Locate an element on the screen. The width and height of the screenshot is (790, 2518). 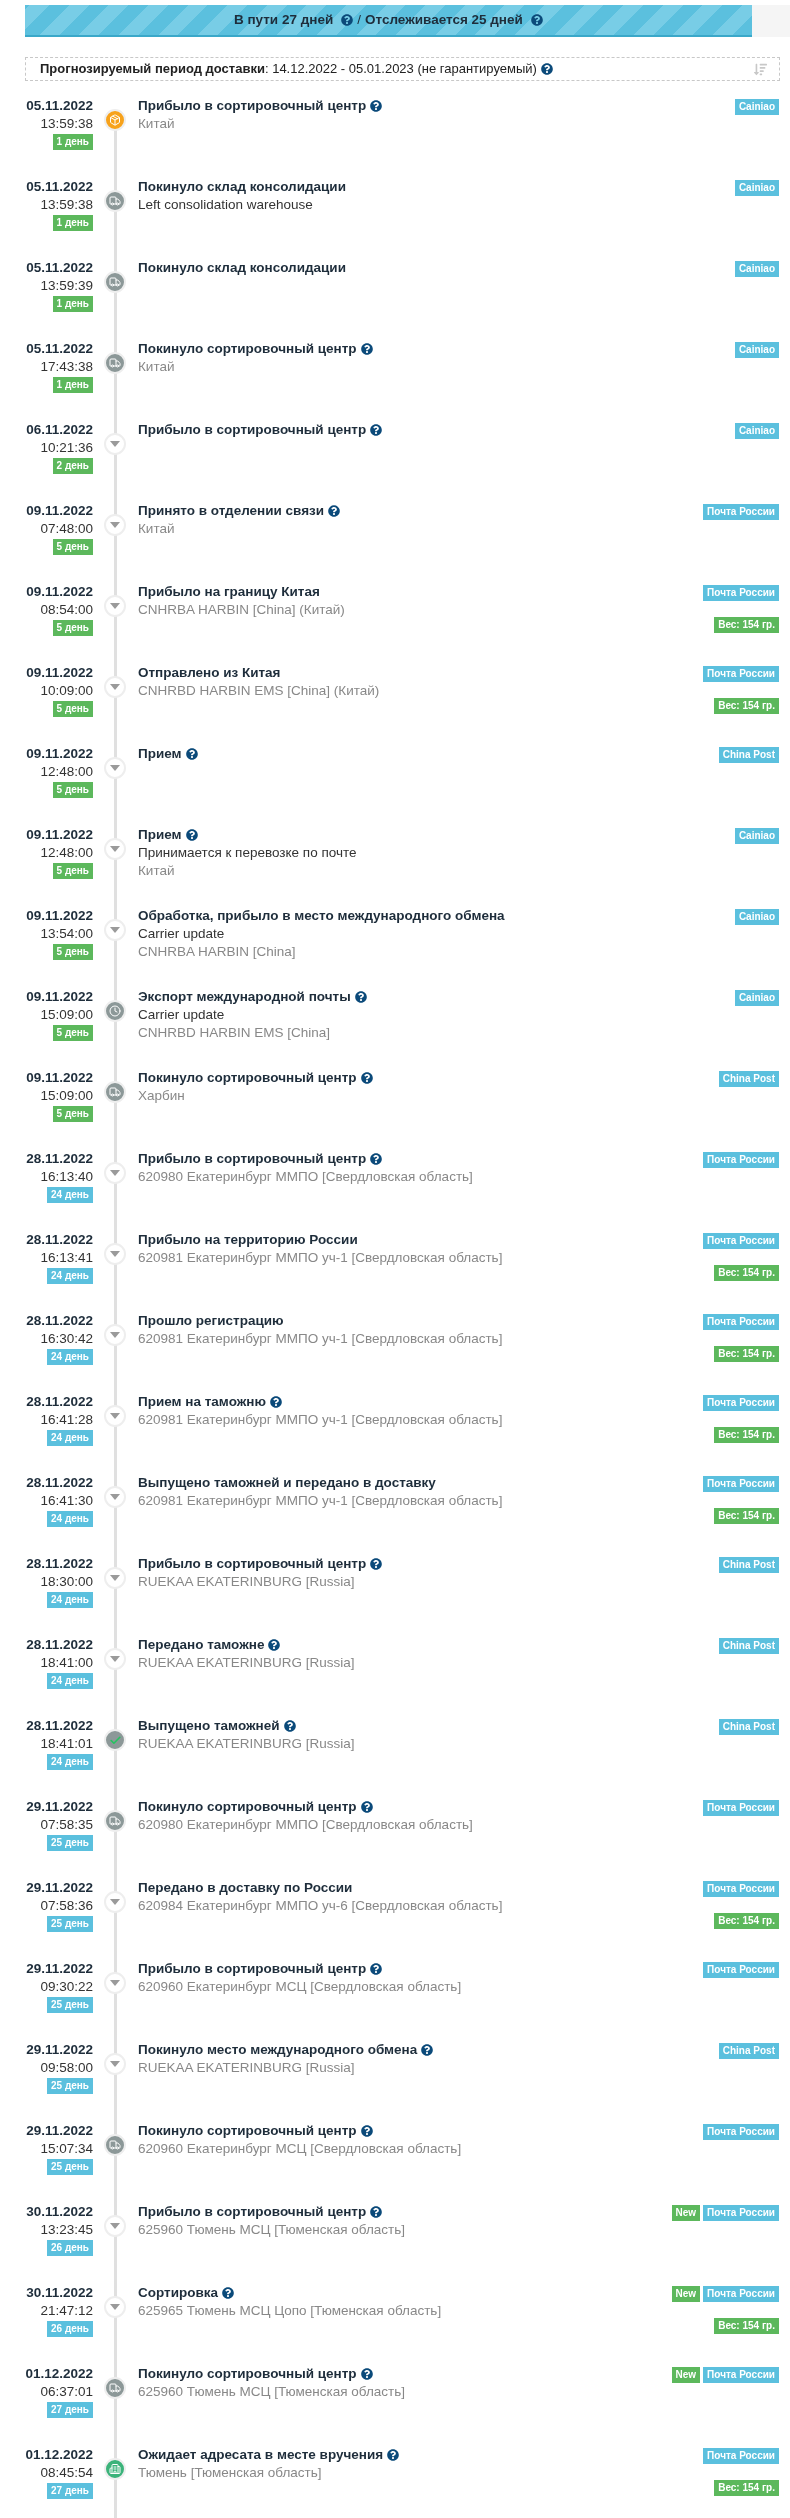
event-location: 620984 Екатеринбург ММПО уч-6 [Свердловская область] is located at coordinates (321, 1906).